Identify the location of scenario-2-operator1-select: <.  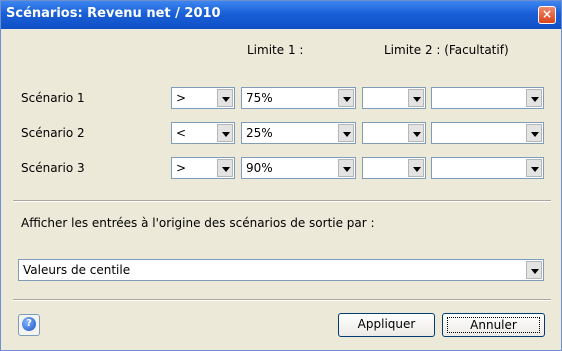
(203, 133).